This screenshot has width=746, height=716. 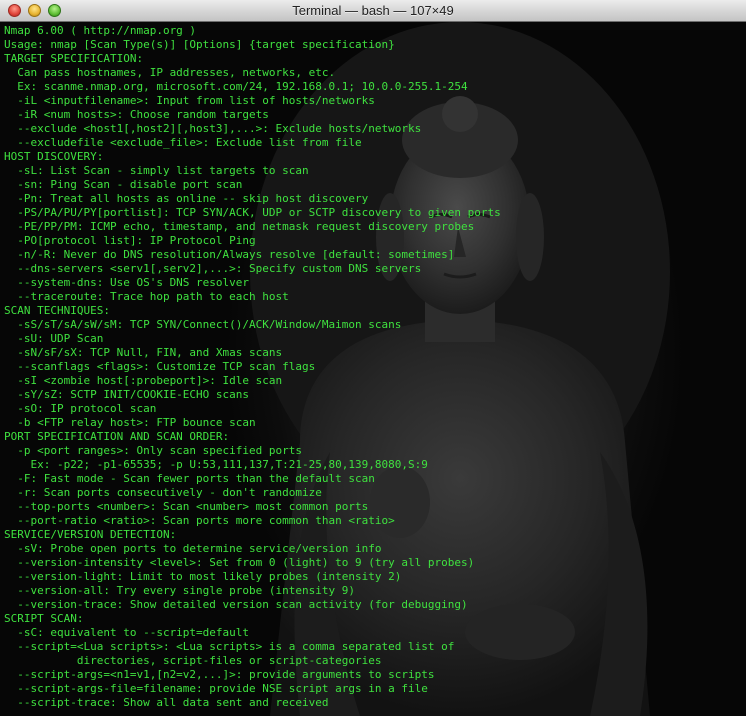 I want to click on terminal-line: SCRIPT SCAN:, so click(x=44, y=618).